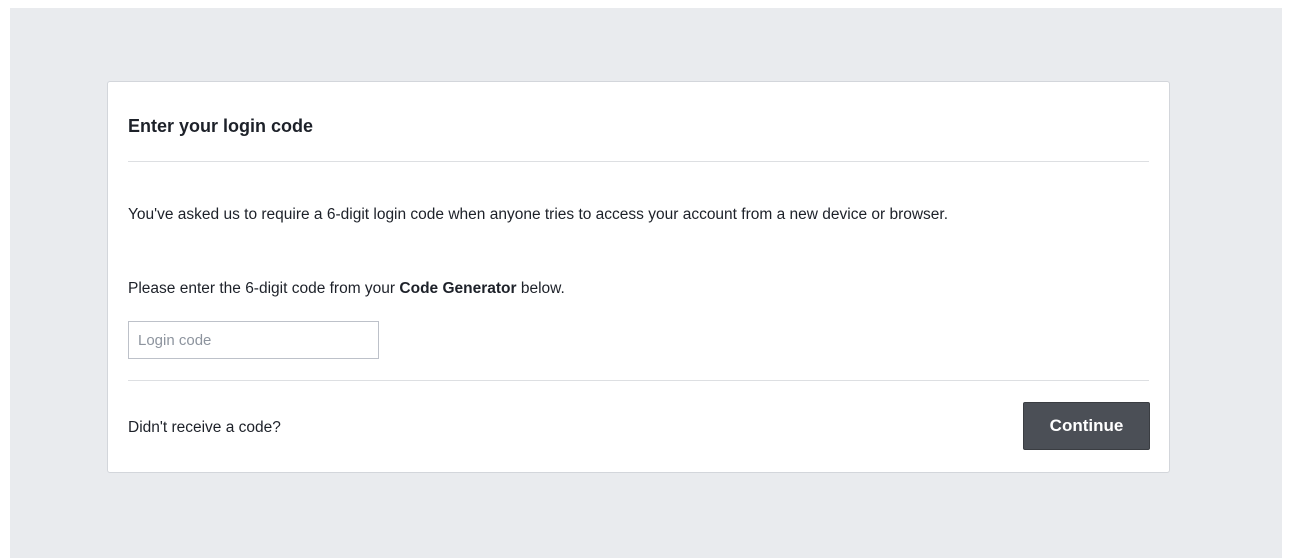 The image size is (1290, 558). What do you see at coordinates (264, 288) in the screenshot?
I see `instruction-prefix: Please enter the 6-digit code from your` at bounding box center [264, 288].